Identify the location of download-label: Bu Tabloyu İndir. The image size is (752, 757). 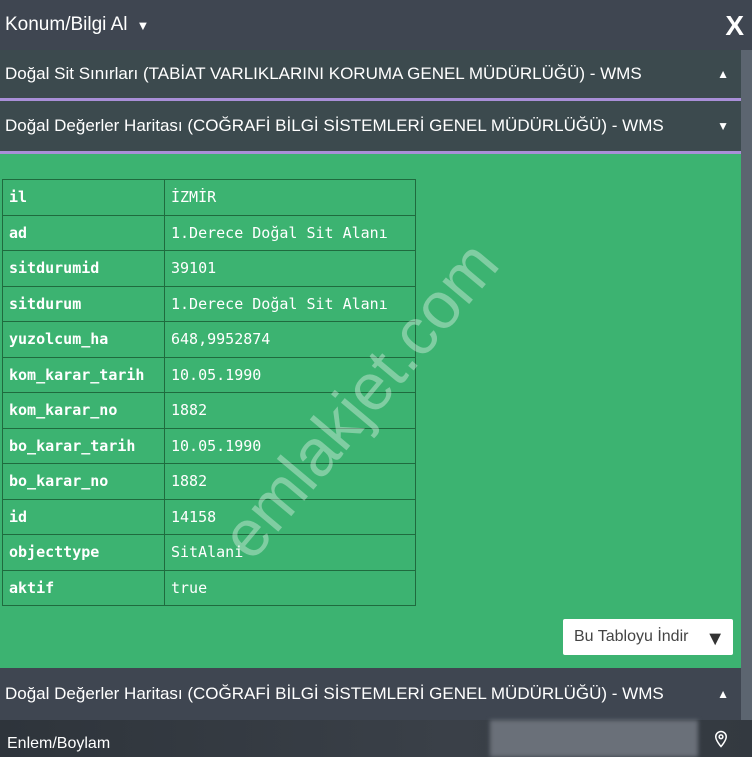
(631, 636).